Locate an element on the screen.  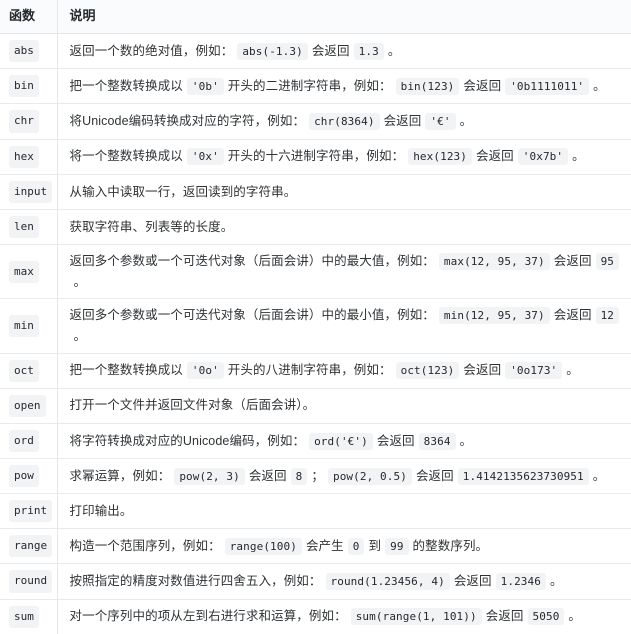
description-text: 到 is located at coordinates (375, 545).